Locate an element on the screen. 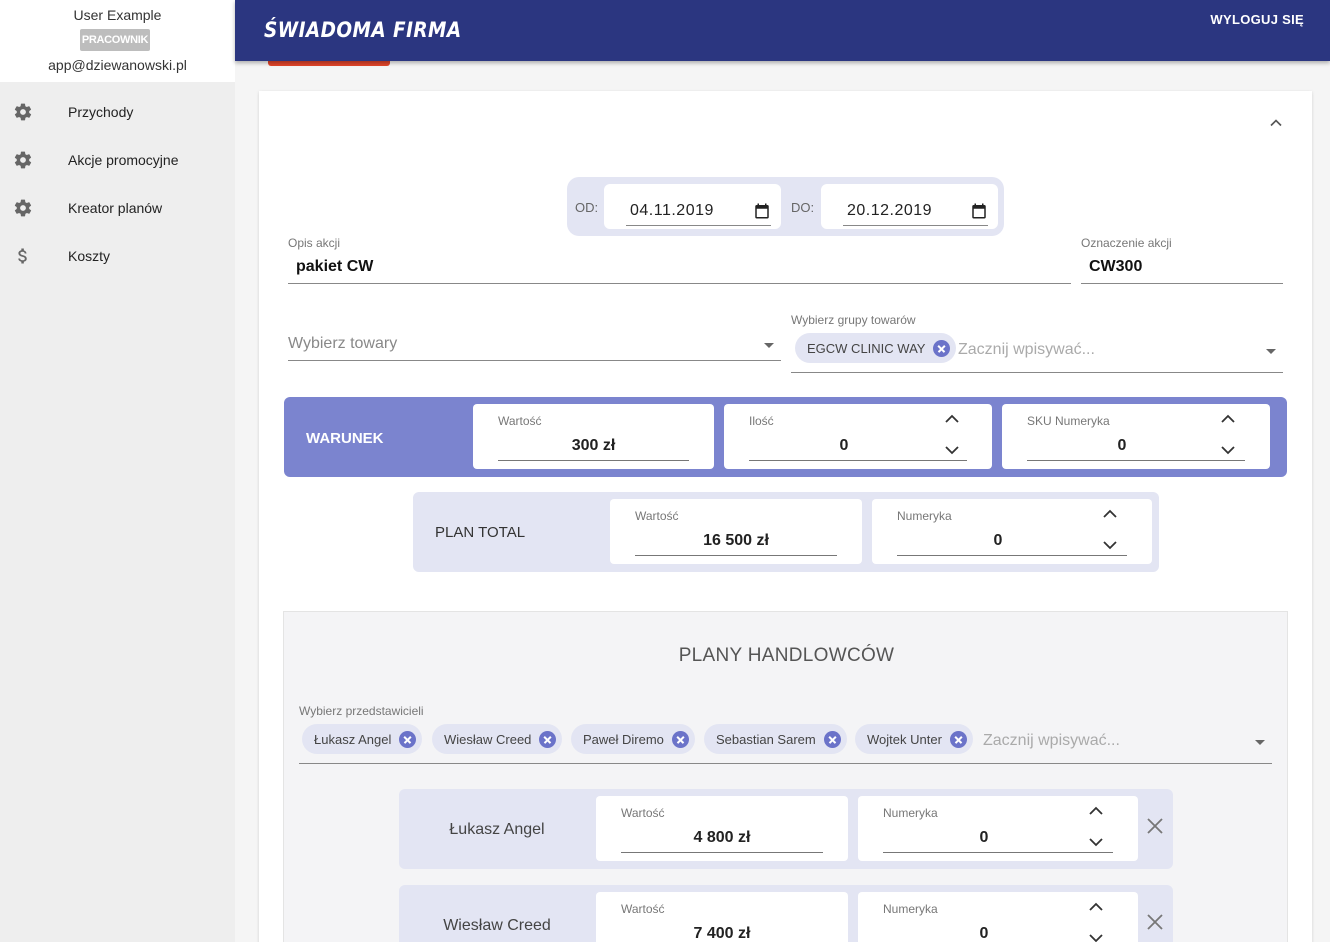 This screenshot has width=1330, height=942. towary-underline is located at coordinates (534, 360).